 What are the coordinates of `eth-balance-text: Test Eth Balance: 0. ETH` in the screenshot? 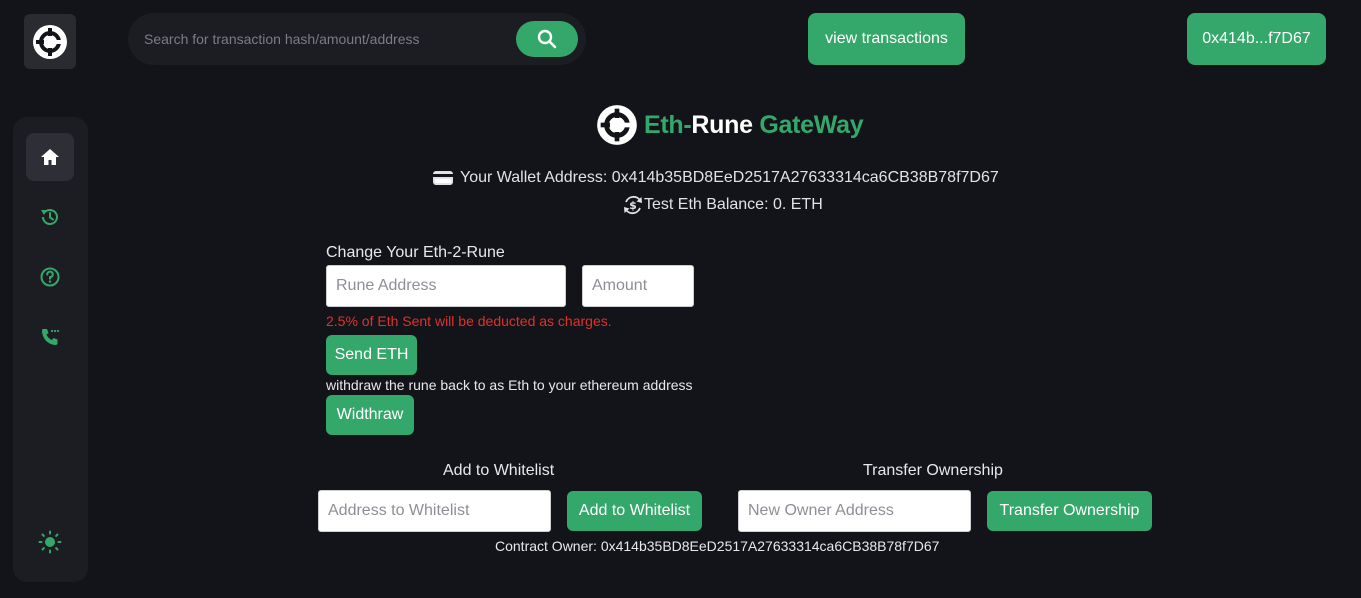 It's located at (733, 204).